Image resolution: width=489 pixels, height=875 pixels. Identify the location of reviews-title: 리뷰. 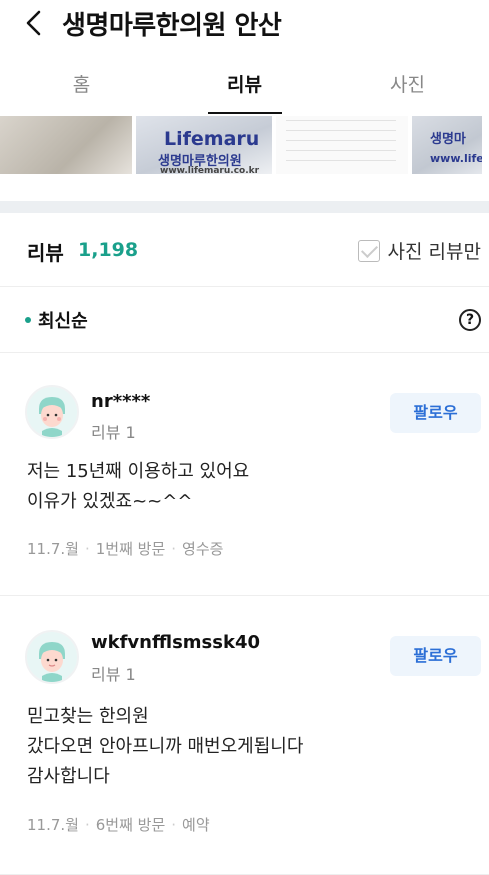
(45, 253).